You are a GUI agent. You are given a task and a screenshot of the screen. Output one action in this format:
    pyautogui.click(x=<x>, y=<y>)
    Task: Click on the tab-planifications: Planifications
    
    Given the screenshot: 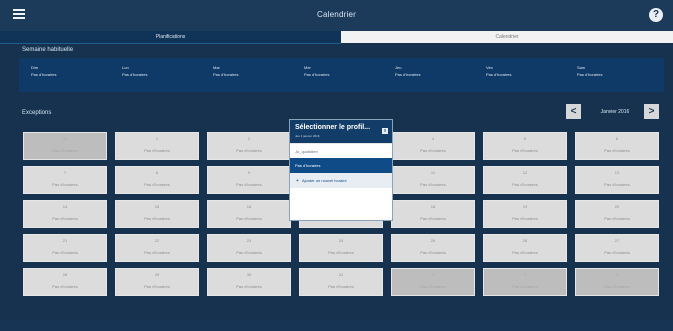 What is the action you would take?
    pyautogui.click(x=170, y=37)
    